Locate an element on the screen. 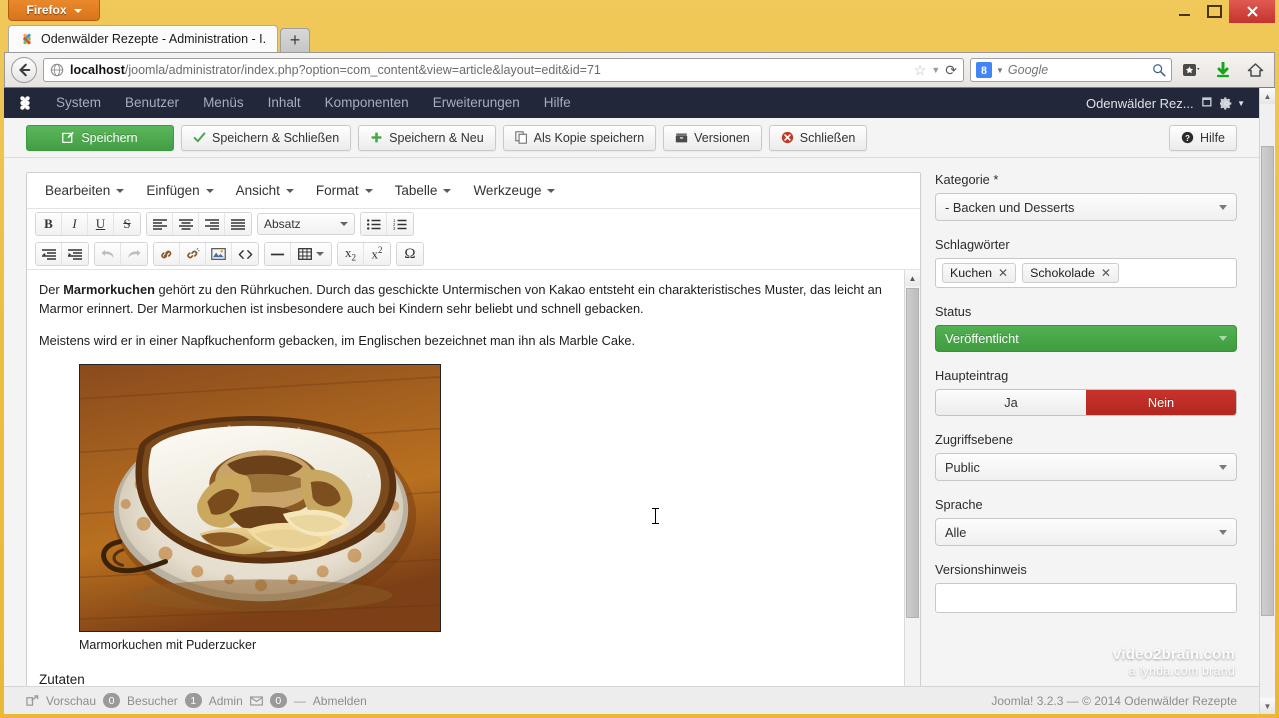 Image resolution: width=1279 pixels, height=718 pixels. italic-button: I is located at coordinates (75, 224).